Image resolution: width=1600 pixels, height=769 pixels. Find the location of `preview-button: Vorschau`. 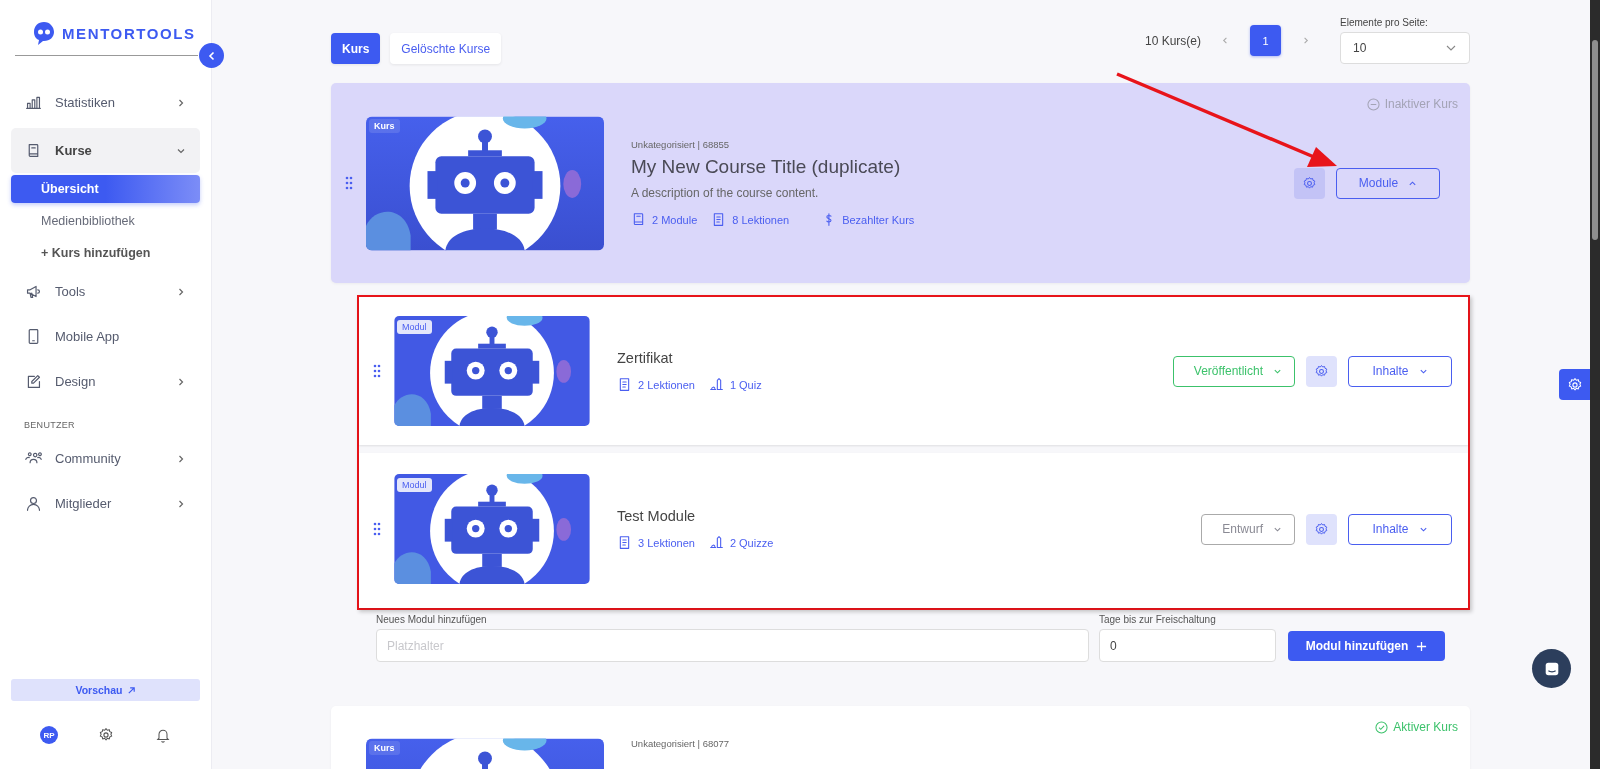

preview-button: Vorschau is located at coordinates (105, 690).